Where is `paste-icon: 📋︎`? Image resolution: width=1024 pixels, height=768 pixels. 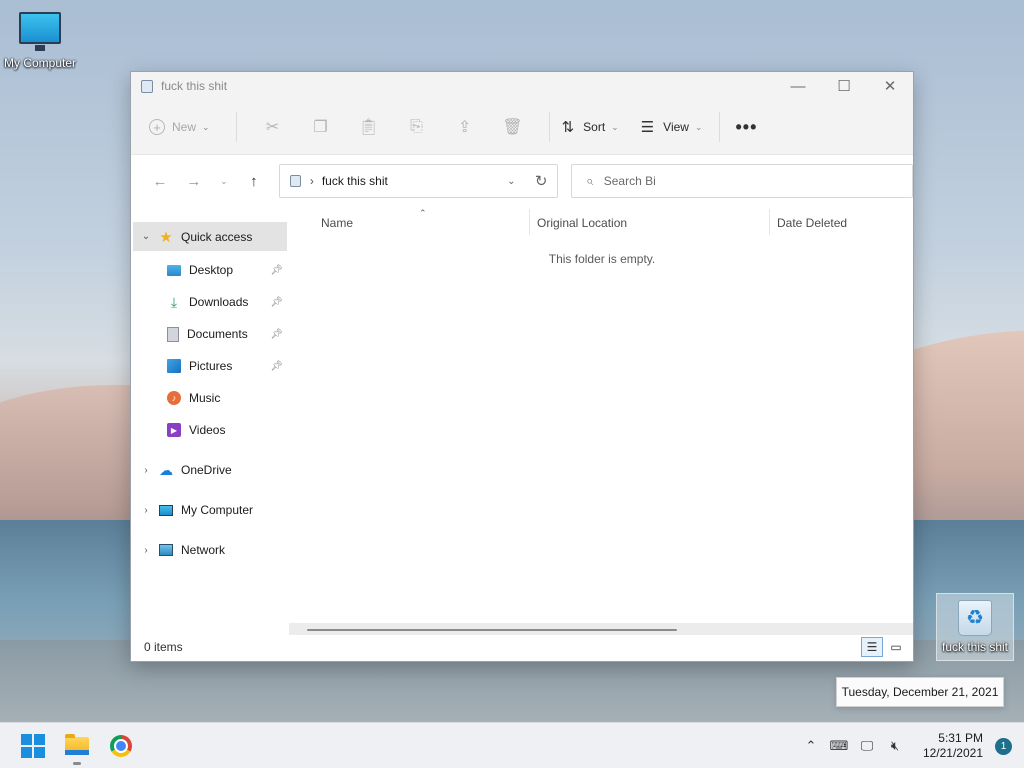 paste-icon: 📋︎ is located at coordinates (368, 127).